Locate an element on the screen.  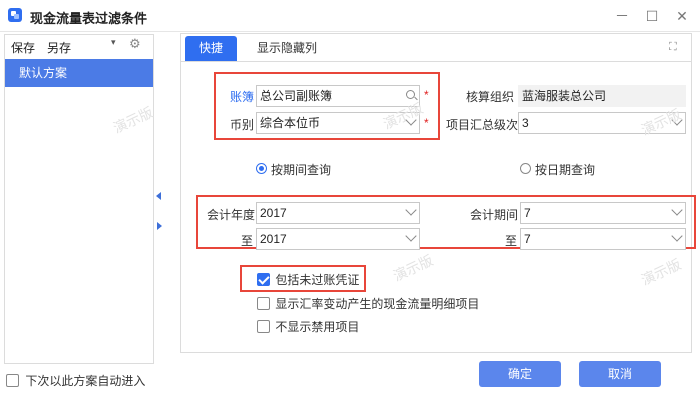
radio-by-date-label: 按日期查询 is located at coordinates (565, 170).